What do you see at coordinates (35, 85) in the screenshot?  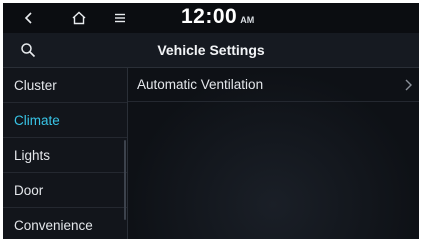 I see `sidebar-item-label: Cluster` at bounding box center [35, 85].